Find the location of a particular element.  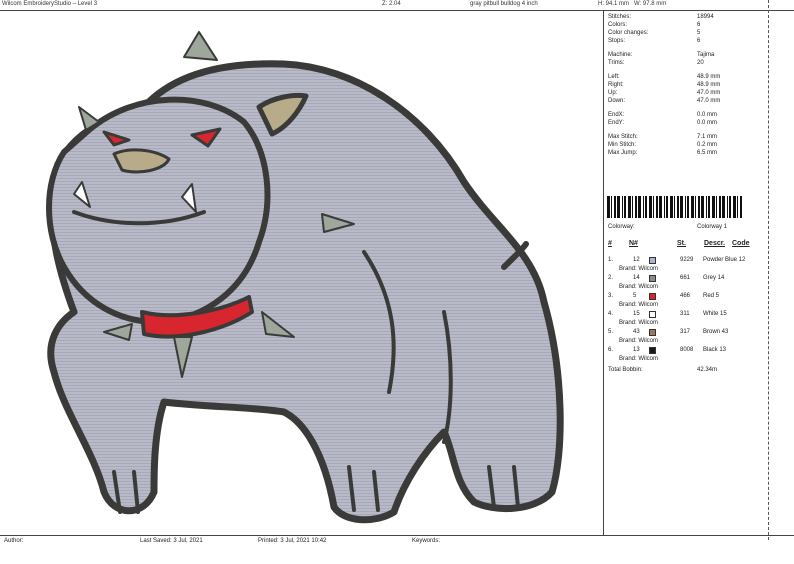

stat-row: Up: 47.0 mm is located at coordinates (687, 94).